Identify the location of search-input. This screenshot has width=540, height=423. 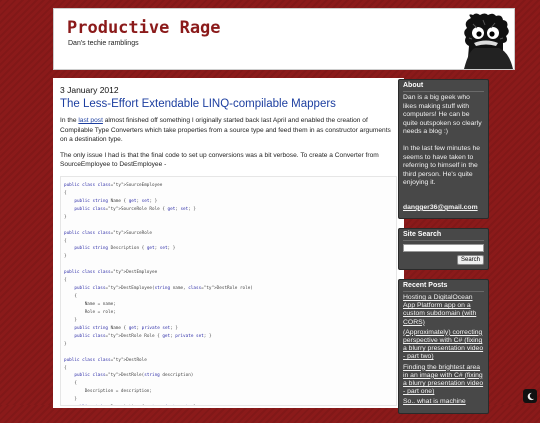
(443, 247).